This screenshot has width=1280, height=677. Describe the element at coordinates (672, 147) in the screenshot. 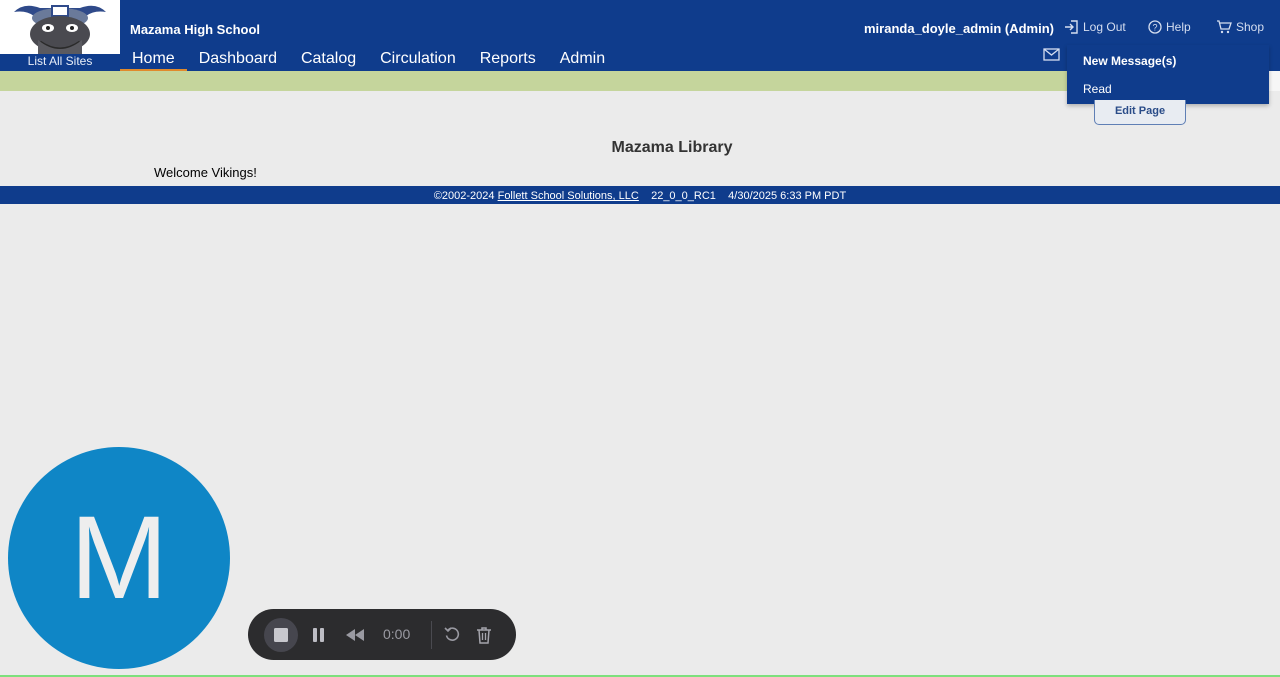

I see `page-title: Mazama Library` at that location.